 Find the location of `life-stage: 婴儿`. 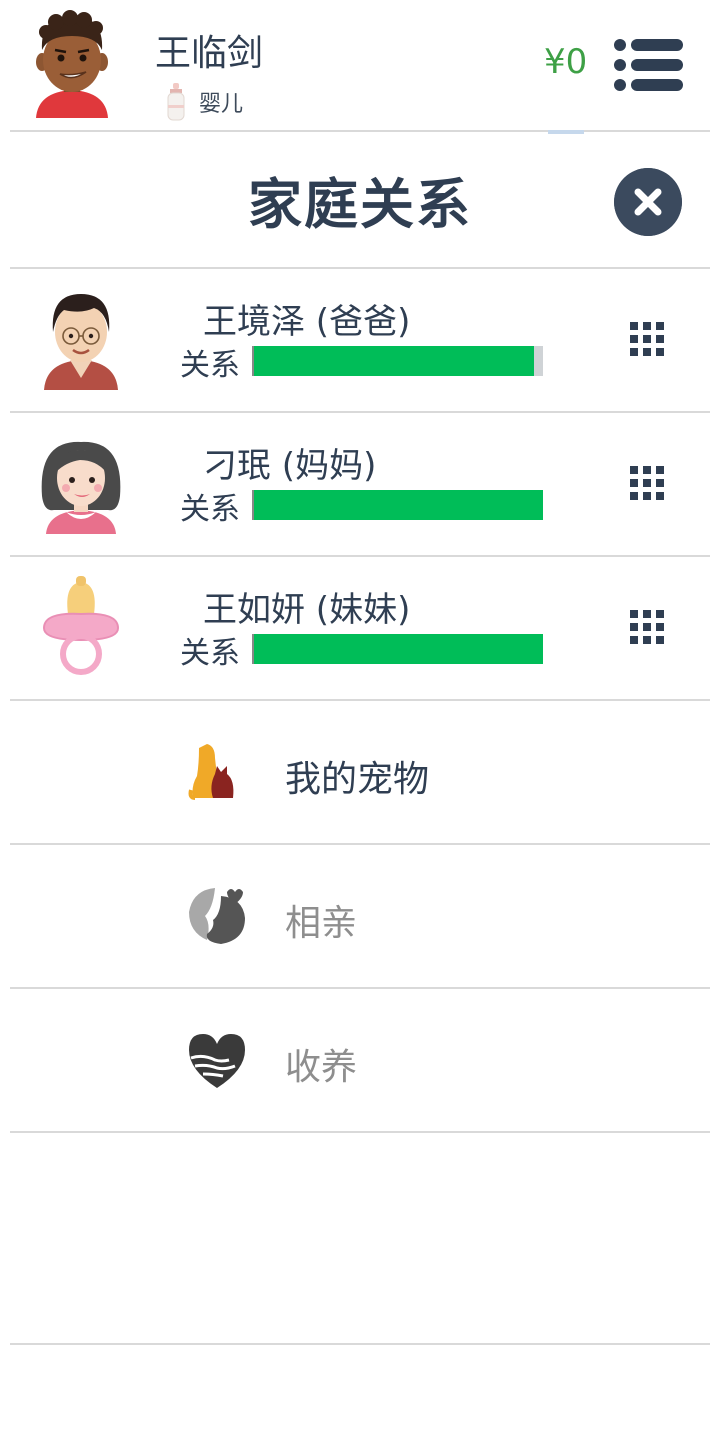

life-stage: 婴儿 is located at coordinates (204, 102).